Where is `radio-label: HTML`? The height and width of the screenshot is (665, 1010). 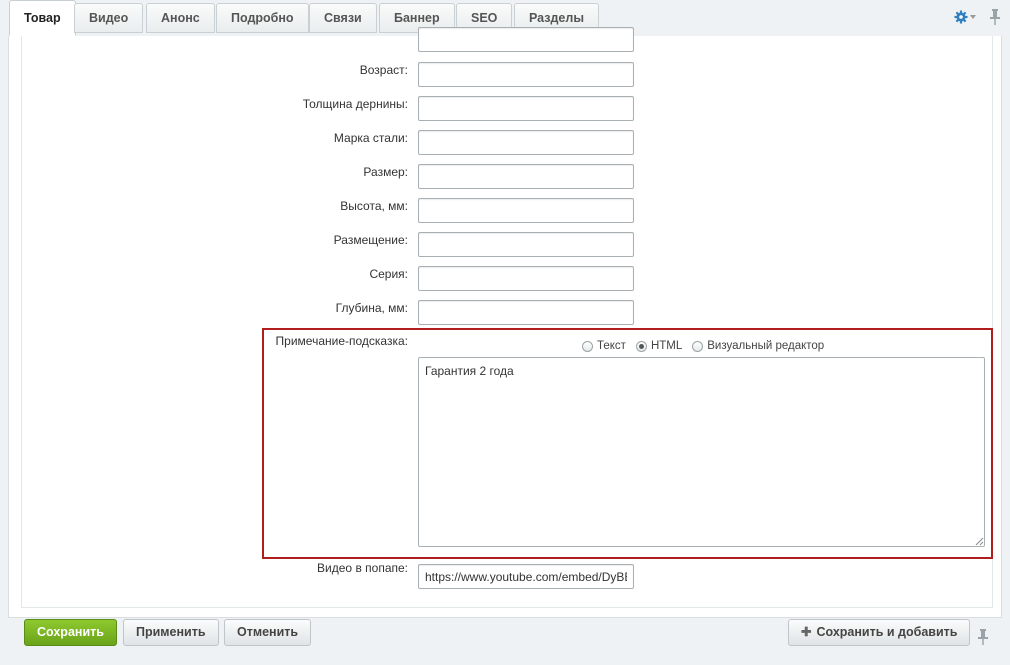
radio-label: HTML is located at coordinates (666, 346).